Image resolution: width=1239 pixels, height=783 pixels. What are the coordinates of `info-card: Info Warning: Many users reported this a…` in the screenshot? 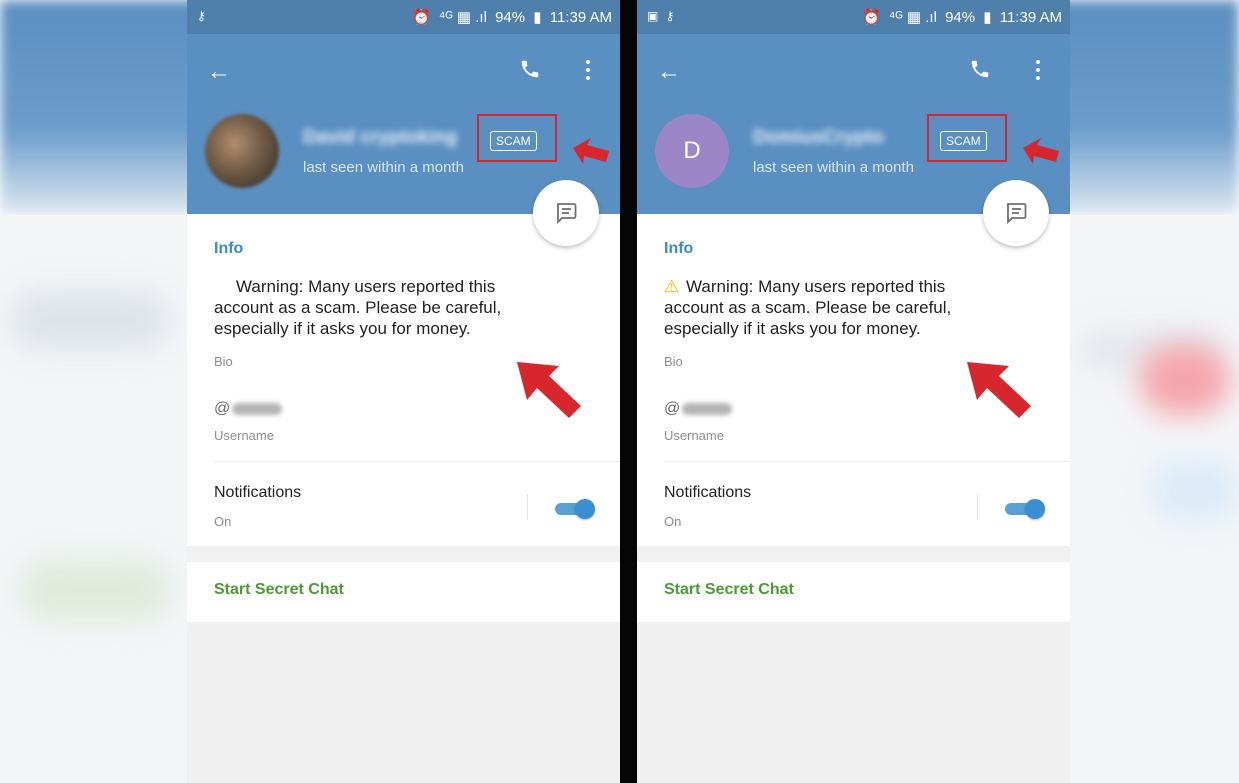 It's located at (403, 380).